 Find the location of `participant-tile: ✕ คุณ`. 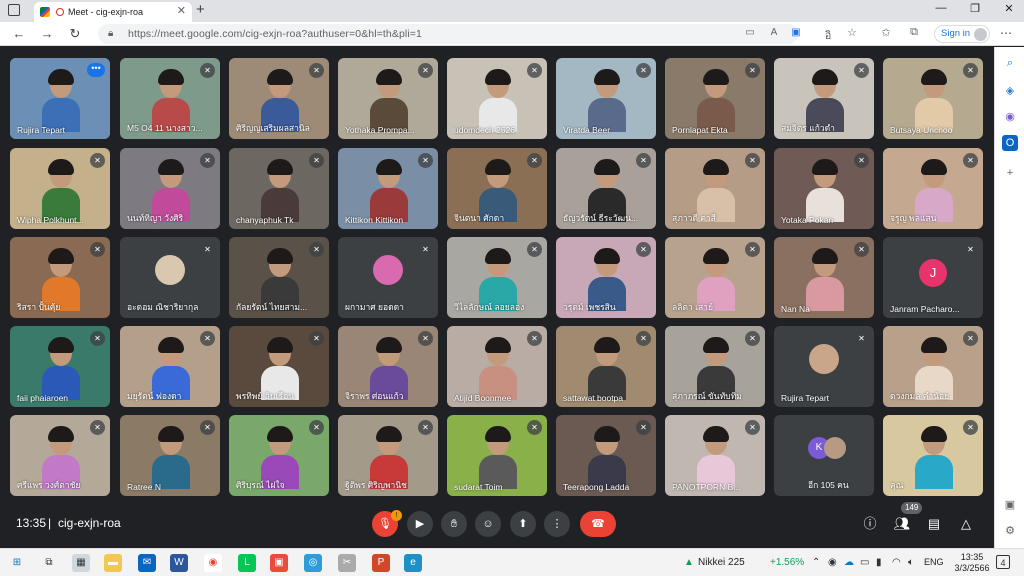

participant-tile: ✕ คุณ is located at coordinates (933, 455).